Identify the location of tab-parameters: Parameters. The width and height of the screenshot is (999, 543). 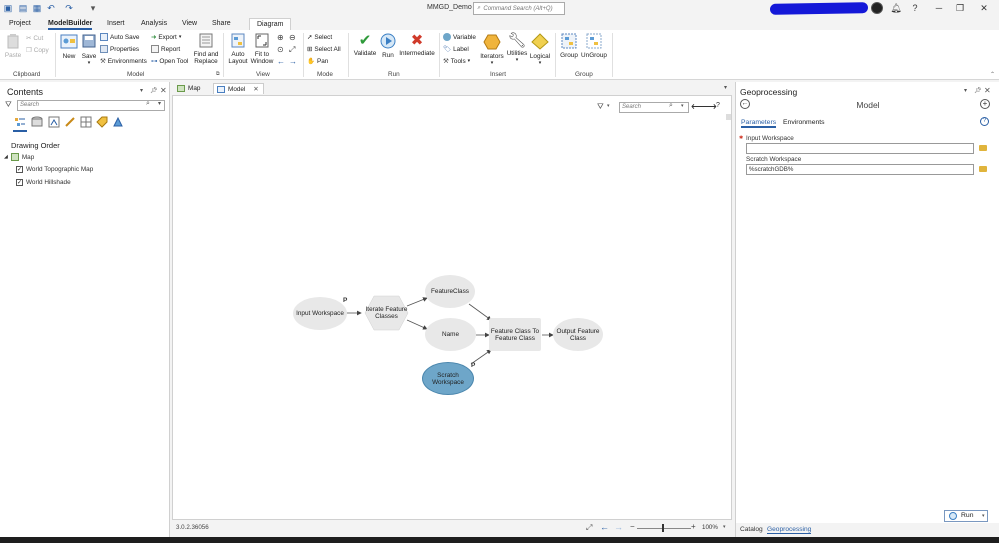
(759, 123).